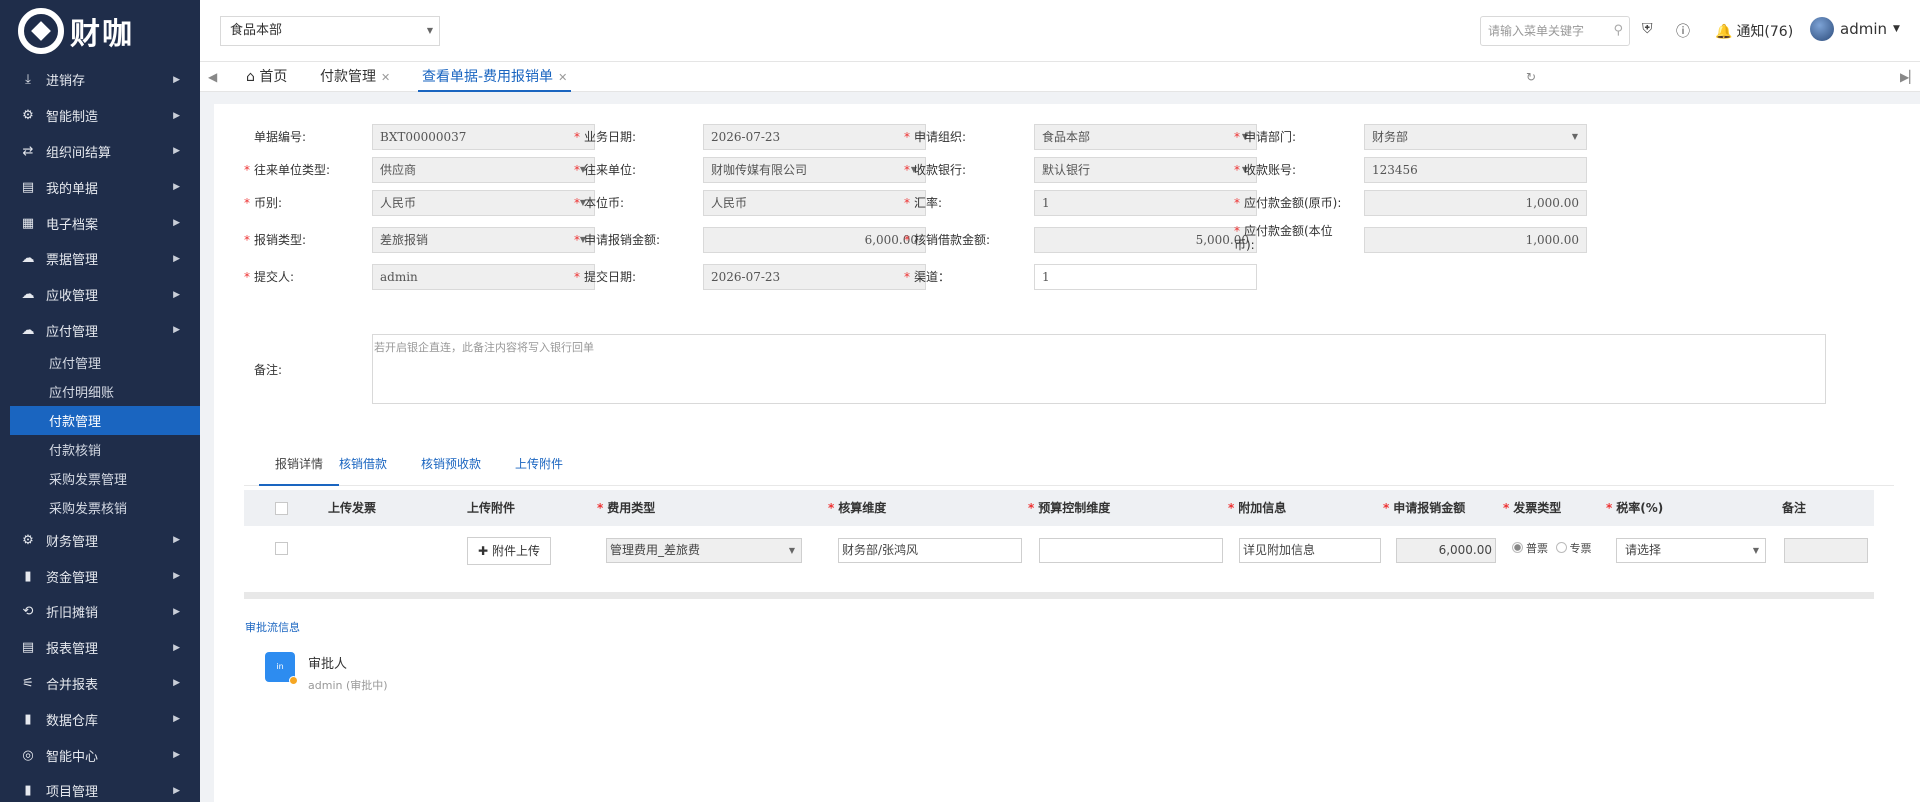  I want to click on partner-value: 财咖传媒有限公司, so click(759, 170).